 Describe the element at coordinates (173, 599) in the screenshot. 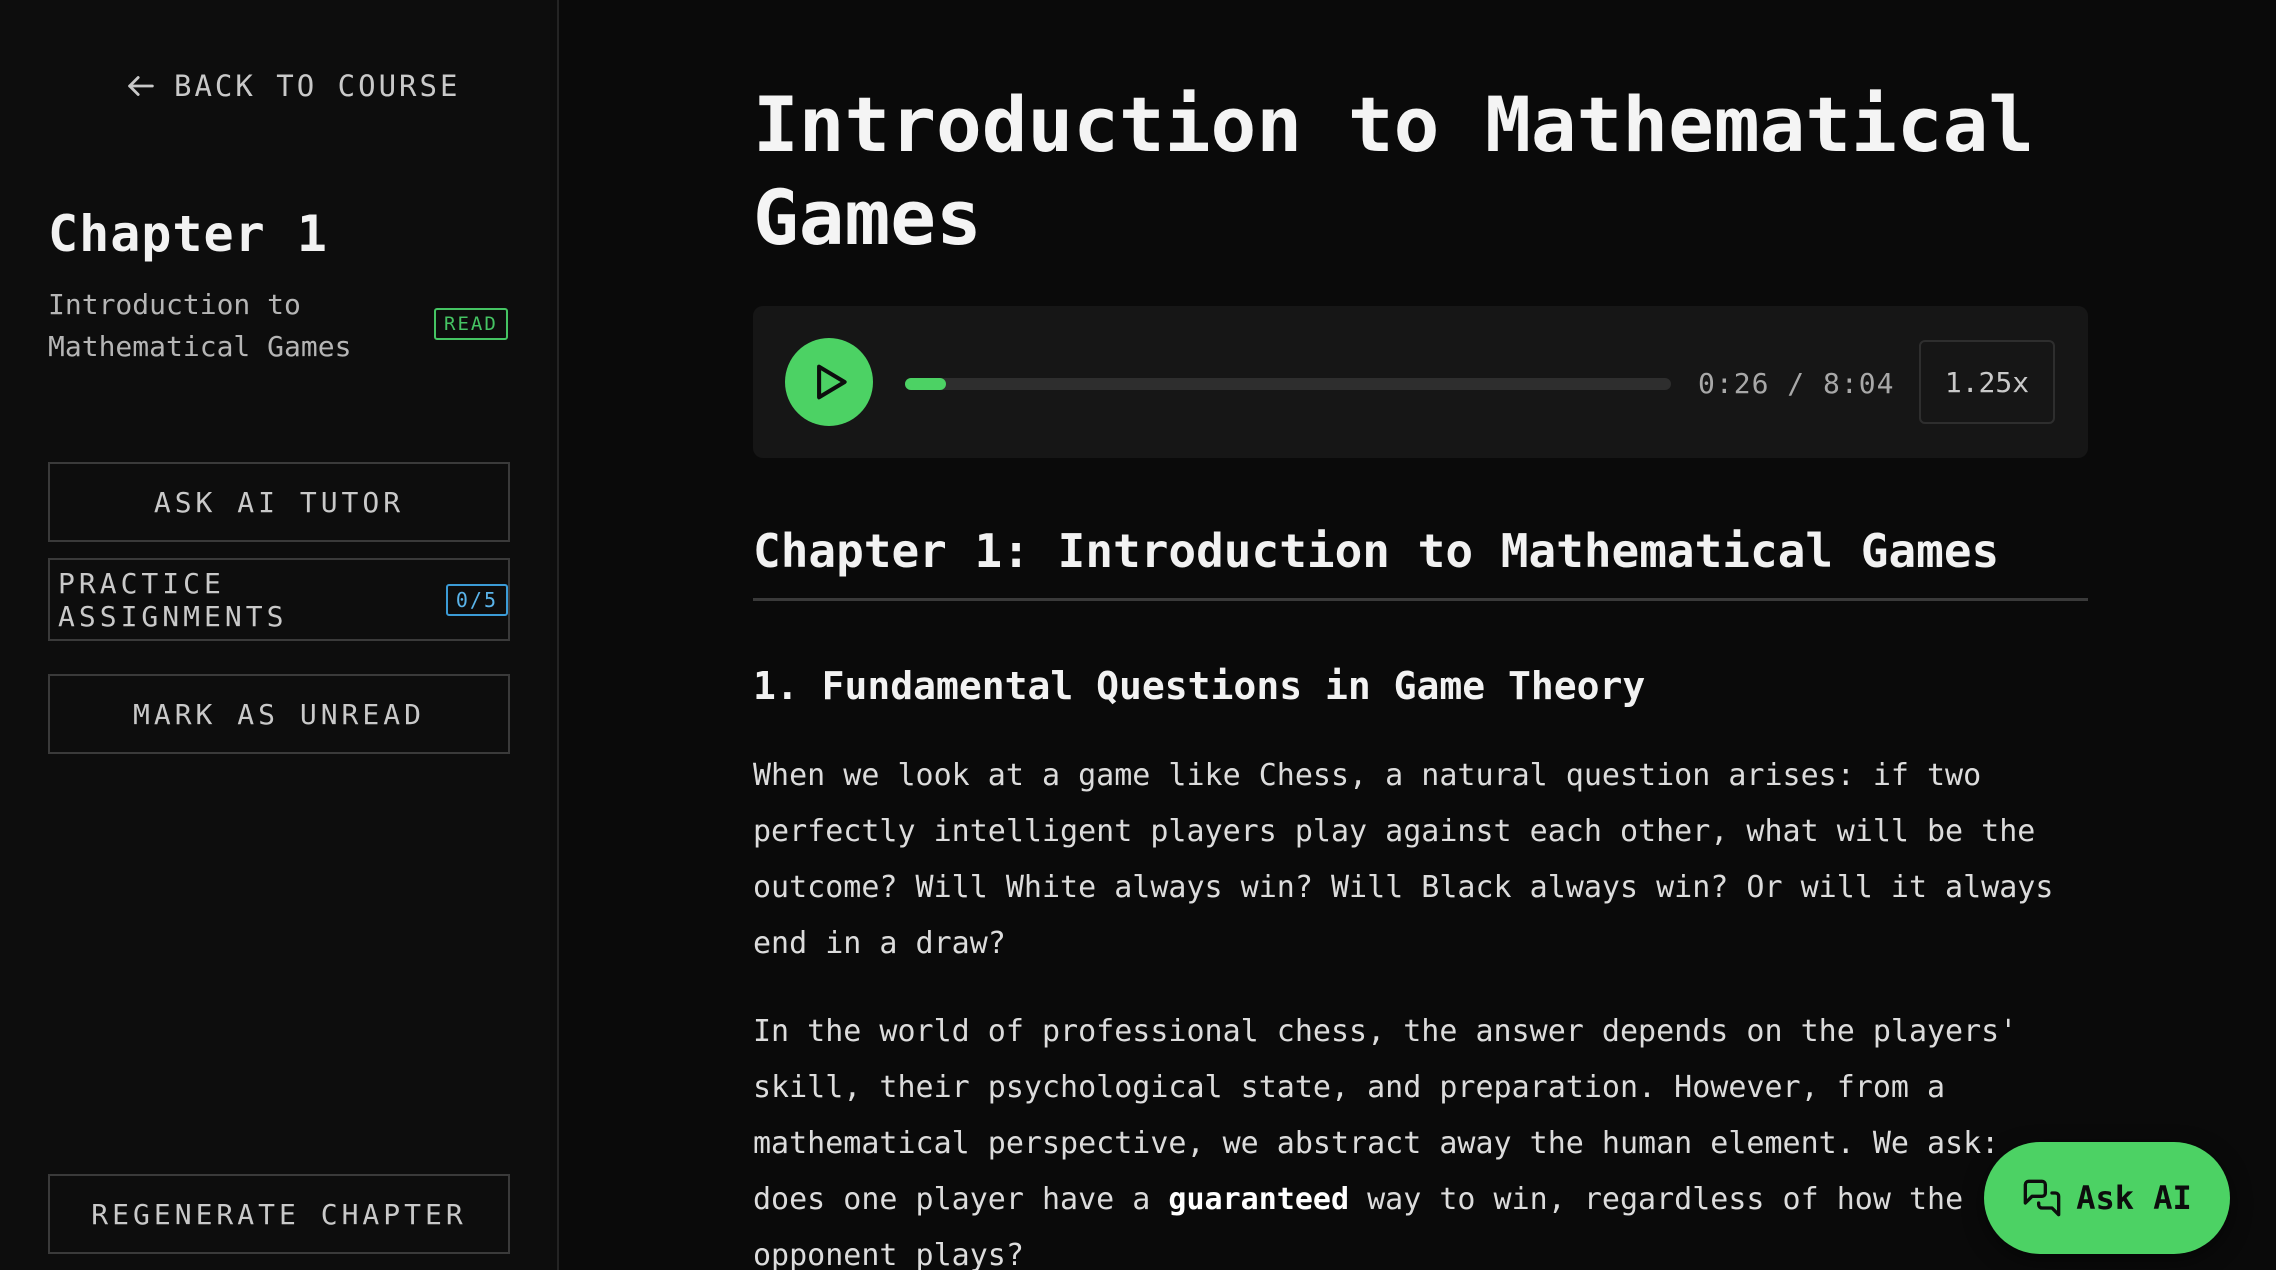

I see `practice-assignments-label: PRACTICE ASSIGNMENTS` at that location.